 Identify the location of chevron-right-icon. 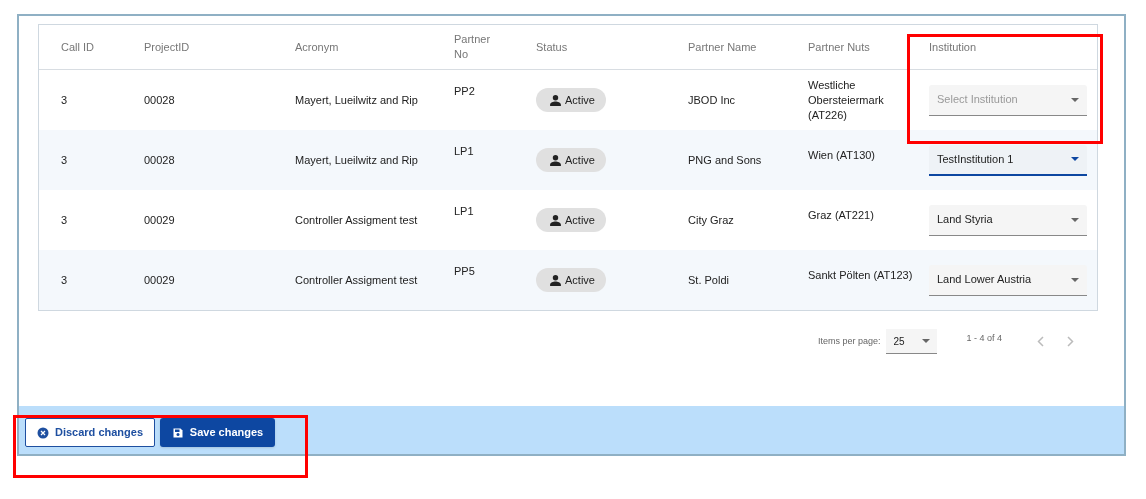
(1070, 341).